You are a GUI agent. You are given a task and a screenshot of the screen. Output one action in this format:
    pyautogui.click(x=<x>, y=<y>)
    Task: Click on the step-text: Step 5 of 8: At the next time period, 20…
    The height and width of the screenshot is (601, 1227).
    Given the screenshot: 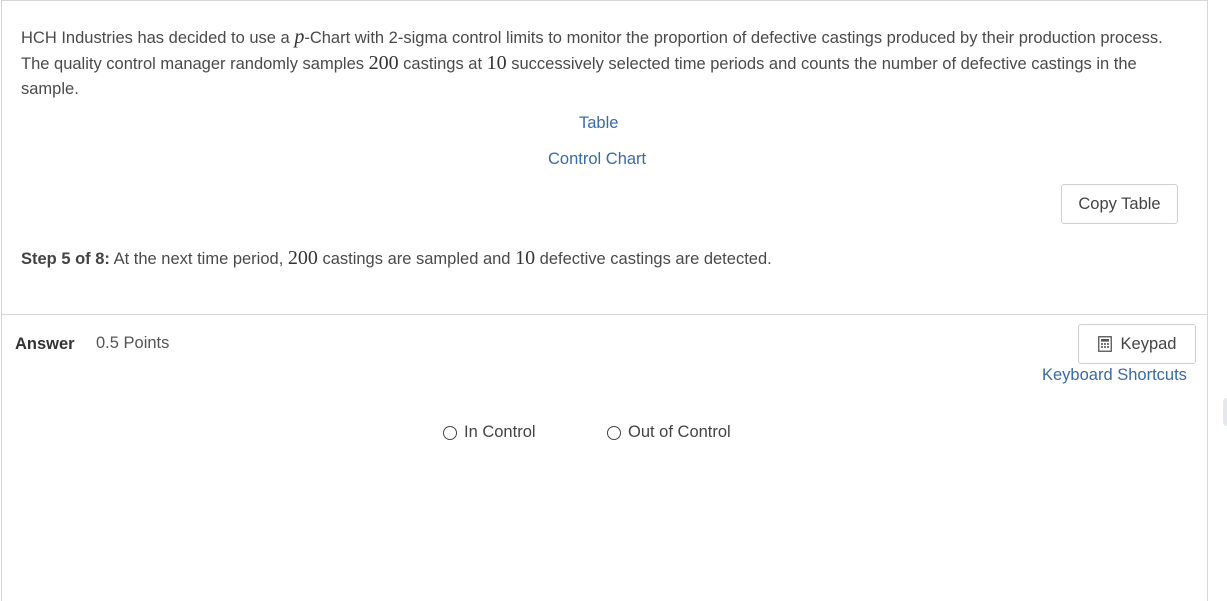 What is the action you would take?
    pyautogui.click(x=396, y=258)
    